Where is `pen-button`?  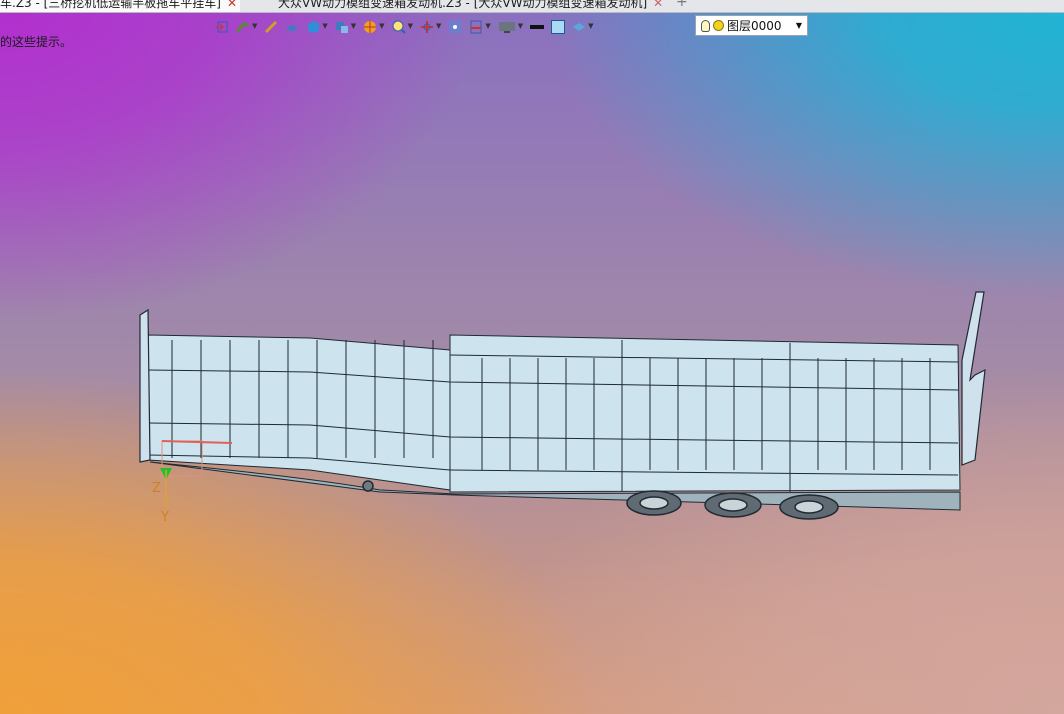 pen-button is located at coordinates (271, 26).